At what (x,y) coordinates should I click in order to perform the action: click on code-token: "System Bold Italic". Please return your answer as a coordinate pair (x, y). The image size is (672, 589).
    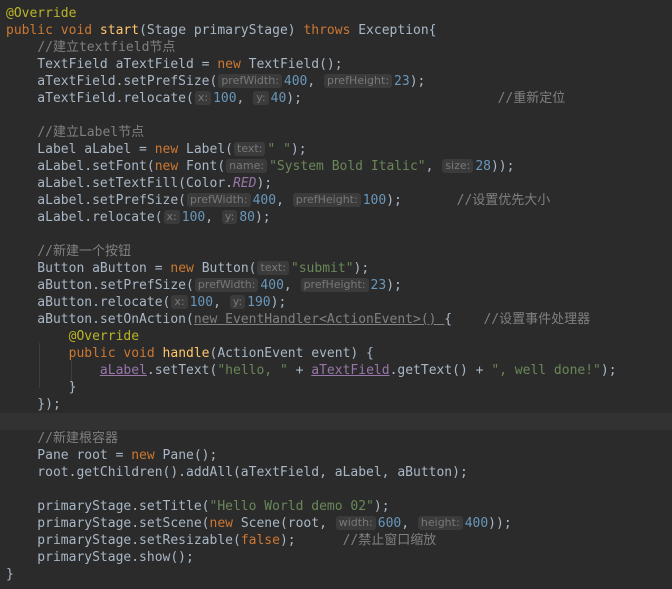
    Looking at the image, I should click on (347, 166).